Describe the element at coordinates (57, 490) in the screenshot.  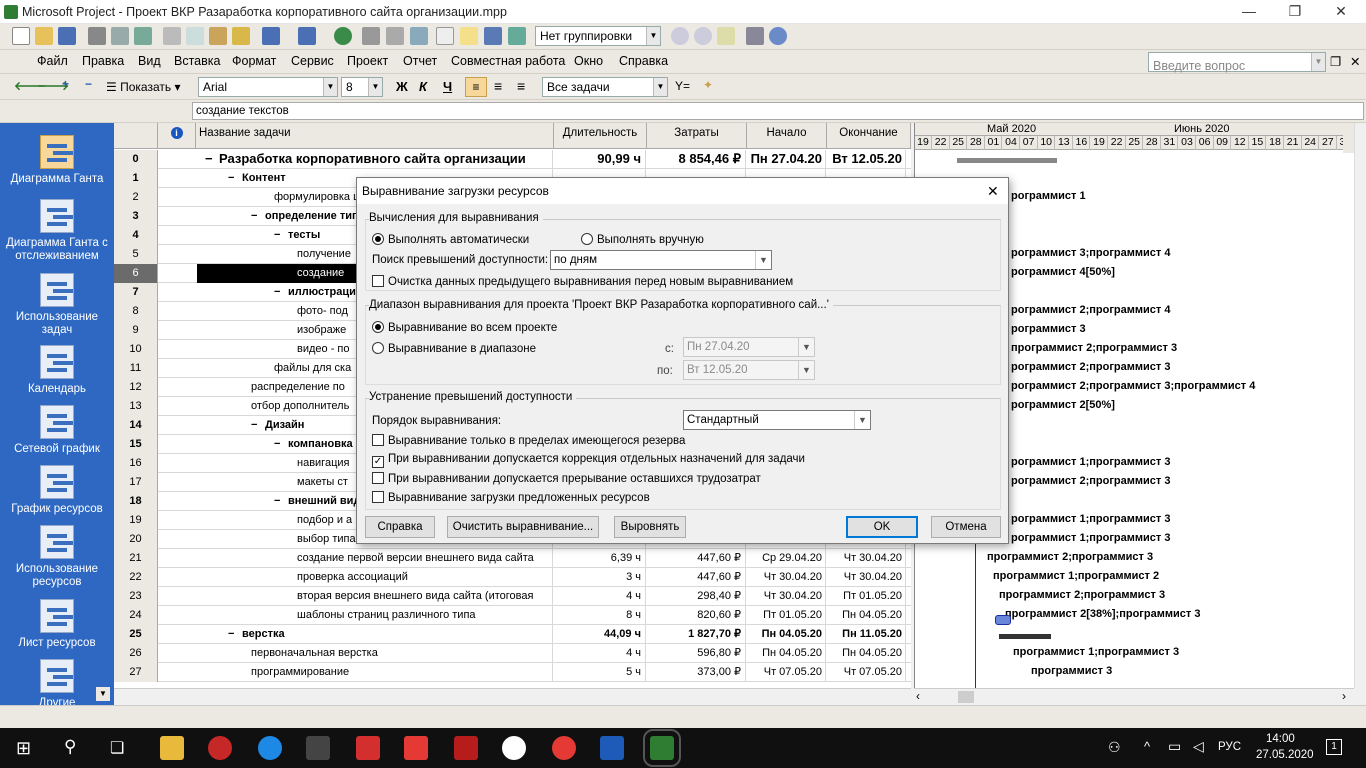
I see `view-resource-graph: График ресурсов` at that location.